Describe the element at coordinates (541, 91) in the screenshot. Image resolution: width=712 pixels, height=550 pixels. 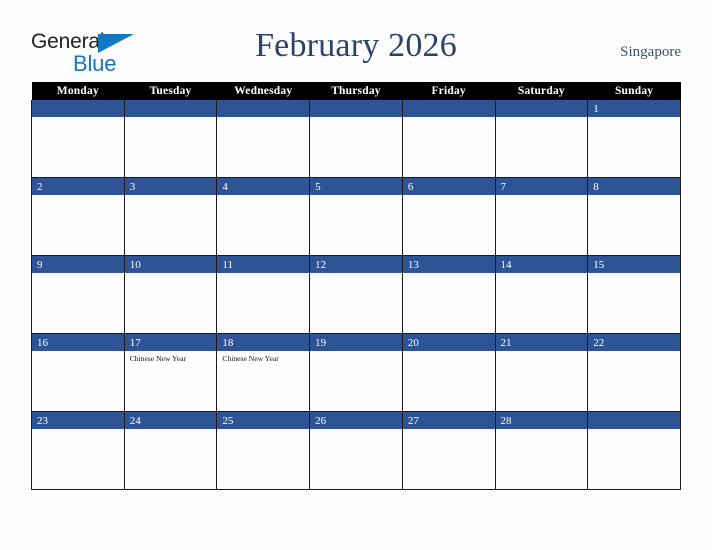
I see `weekday-header-saturday: Saturday` at that location.